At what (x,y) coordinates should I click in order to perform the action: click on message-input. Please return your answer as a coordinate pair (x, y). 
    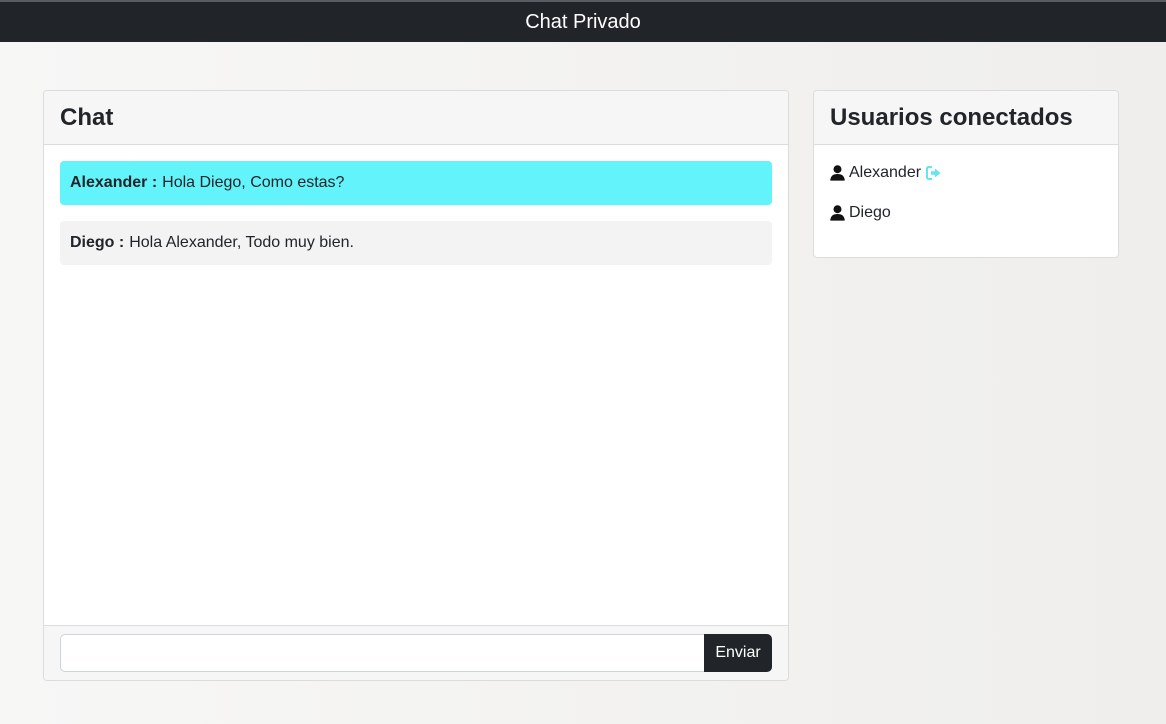
    Looking at the image, I should click on (382, 653).